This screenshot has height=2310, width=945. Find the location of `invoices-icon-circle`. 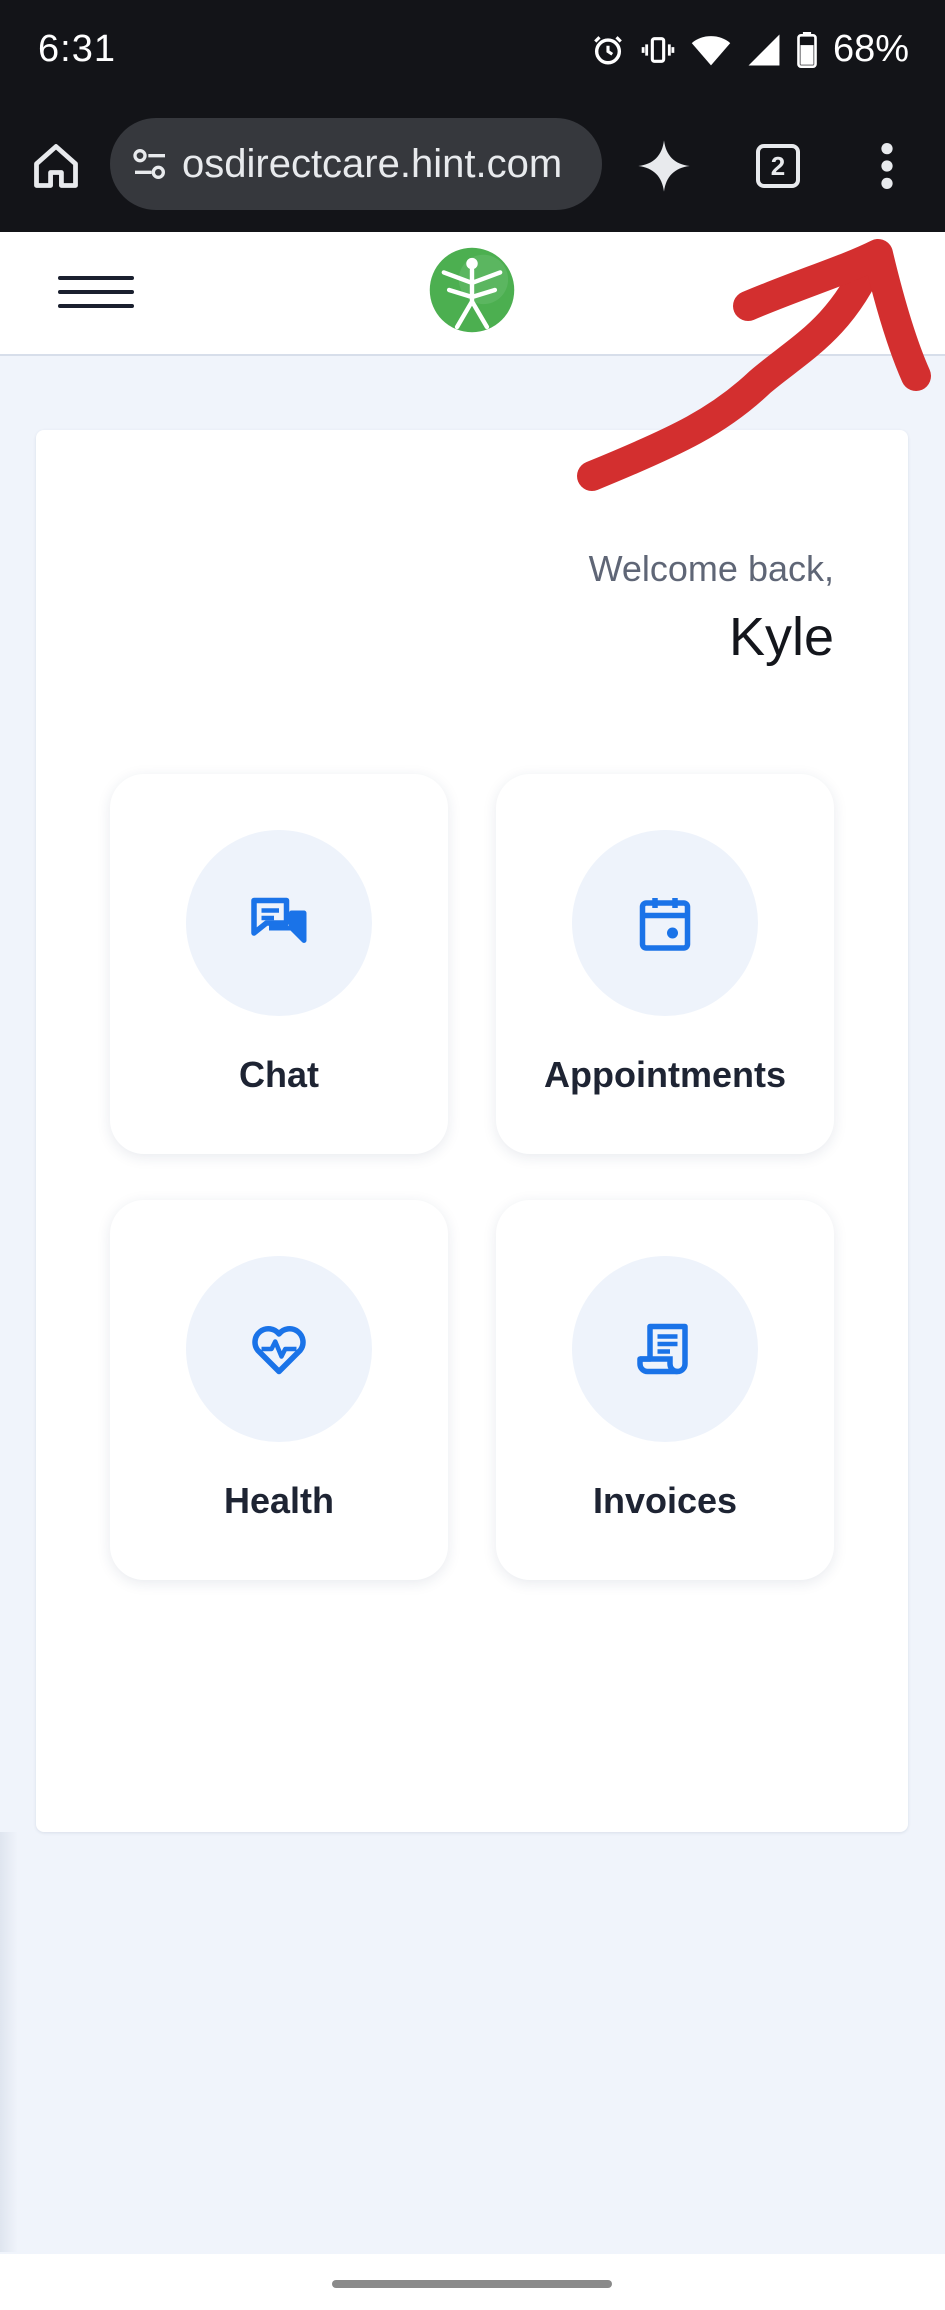

invoices-icon-circle is located at coordinates (665, 1349).